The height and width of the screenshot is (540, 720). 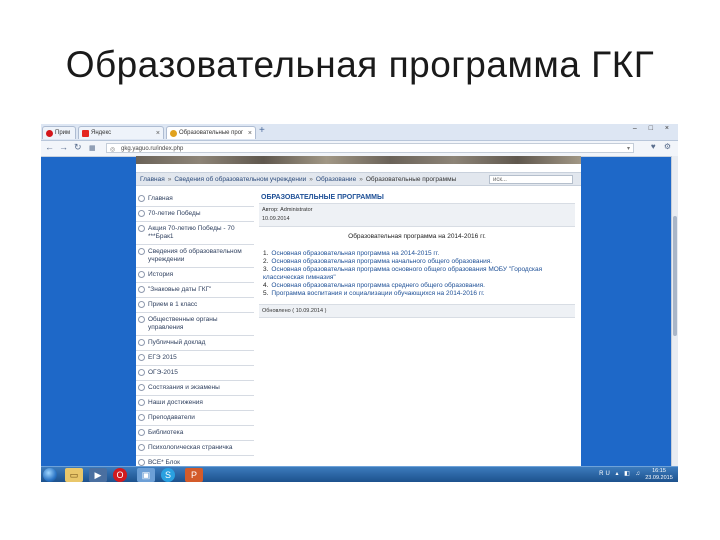 What do you see at coordinates (173, 133) in the screenshot?
I see `site-icon` at bounding box center [173, 133].